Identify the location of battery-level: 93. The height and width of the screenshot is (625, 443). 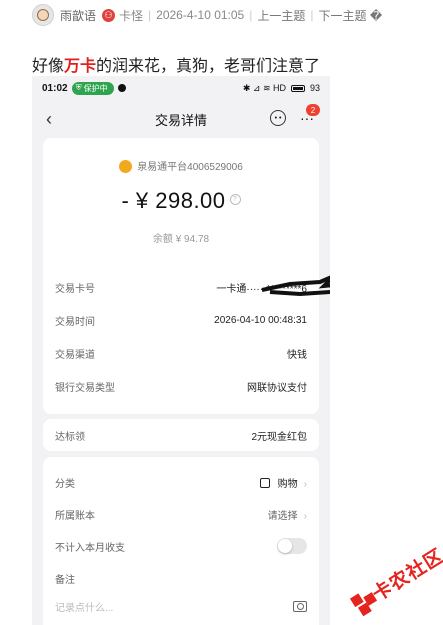
(314, 88).